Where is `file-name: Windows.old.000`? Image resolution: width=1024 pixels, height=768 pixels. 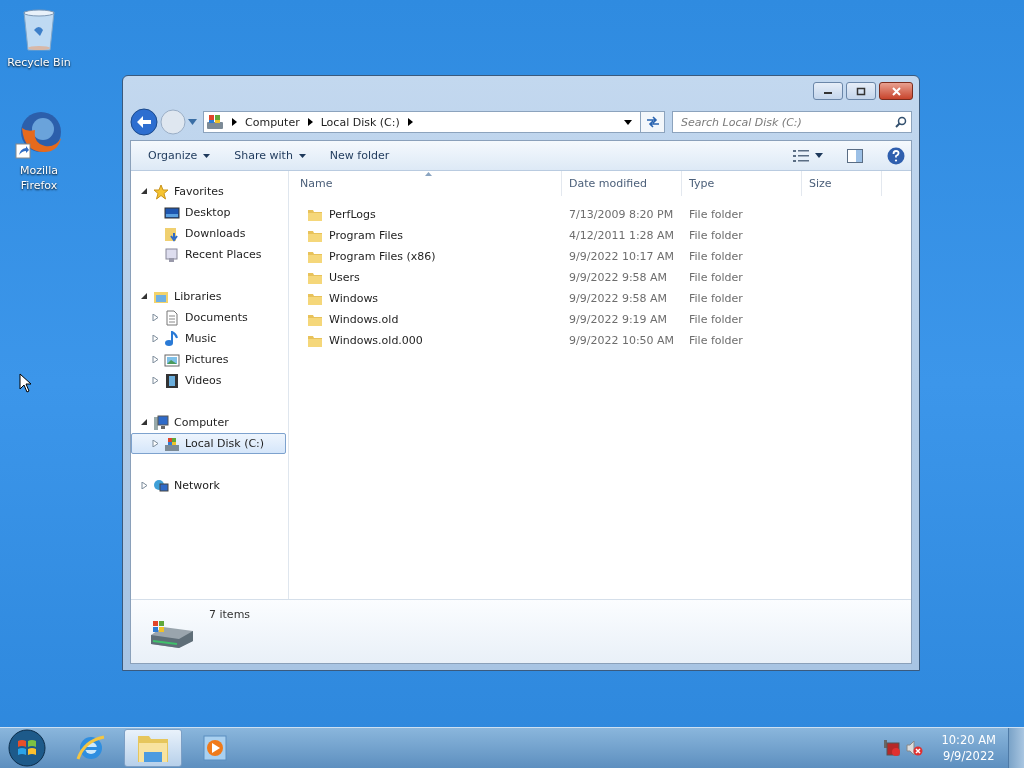
file-name: Windows.old.000 is located at coordinates (376, 340).